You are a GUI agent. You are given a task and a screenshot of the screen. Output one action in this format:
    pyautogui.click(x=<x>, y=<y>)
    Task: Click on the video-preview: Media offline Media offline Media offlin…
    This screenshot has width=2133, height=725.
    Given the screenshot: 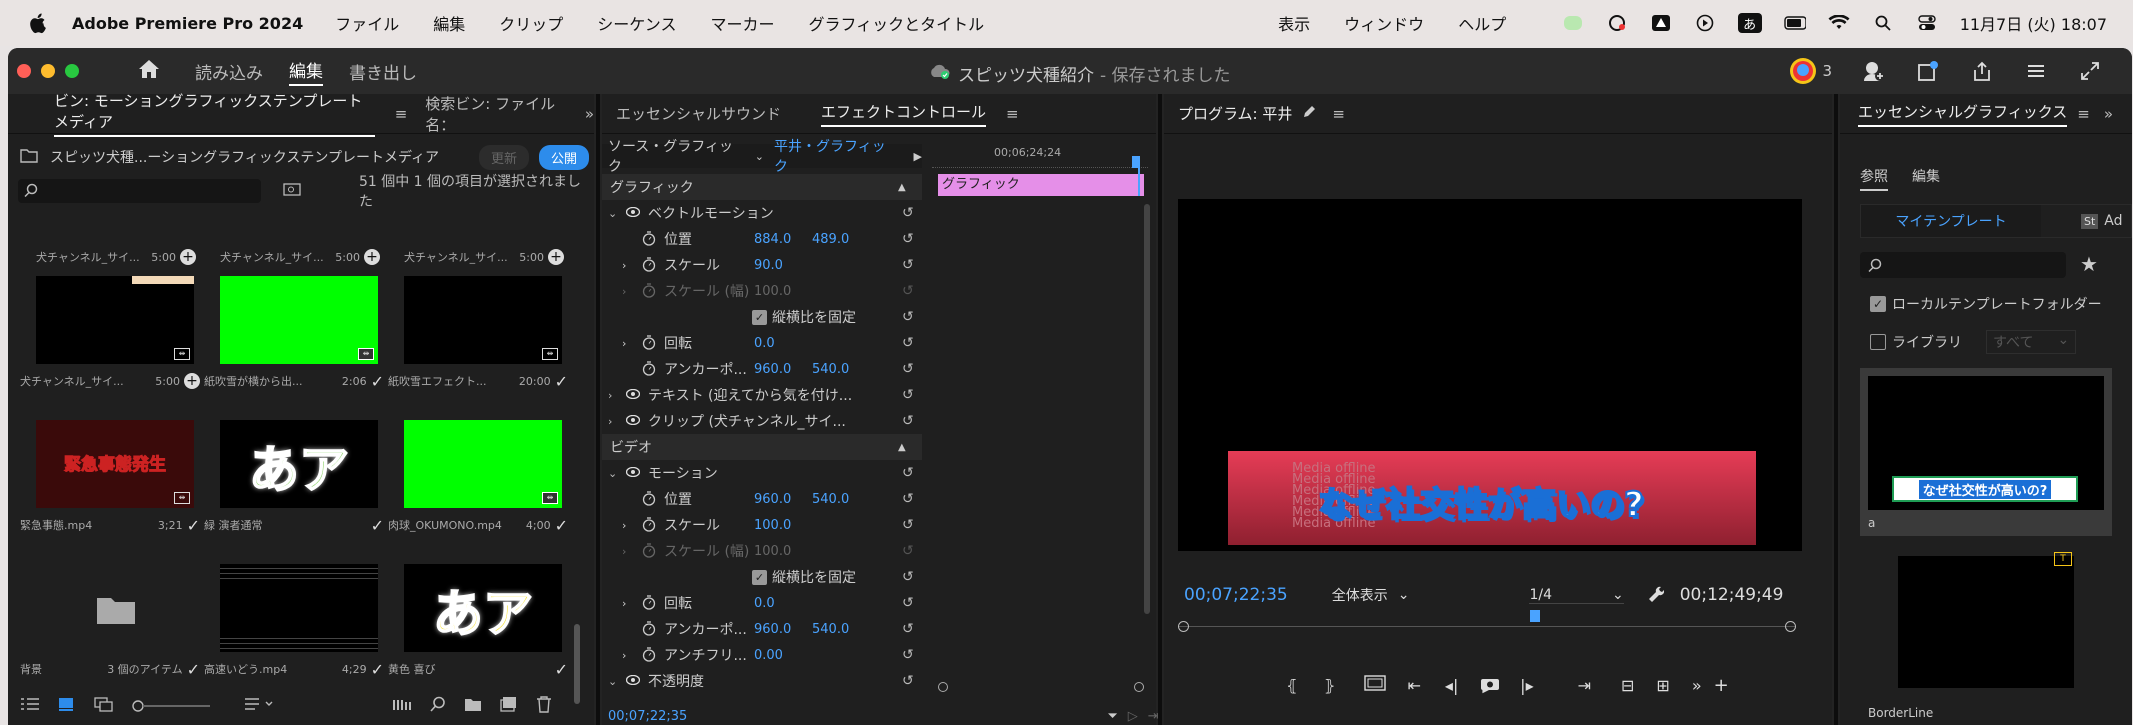 What is the action you would take?
    pyautogui.click(x=1490, y=375)
    